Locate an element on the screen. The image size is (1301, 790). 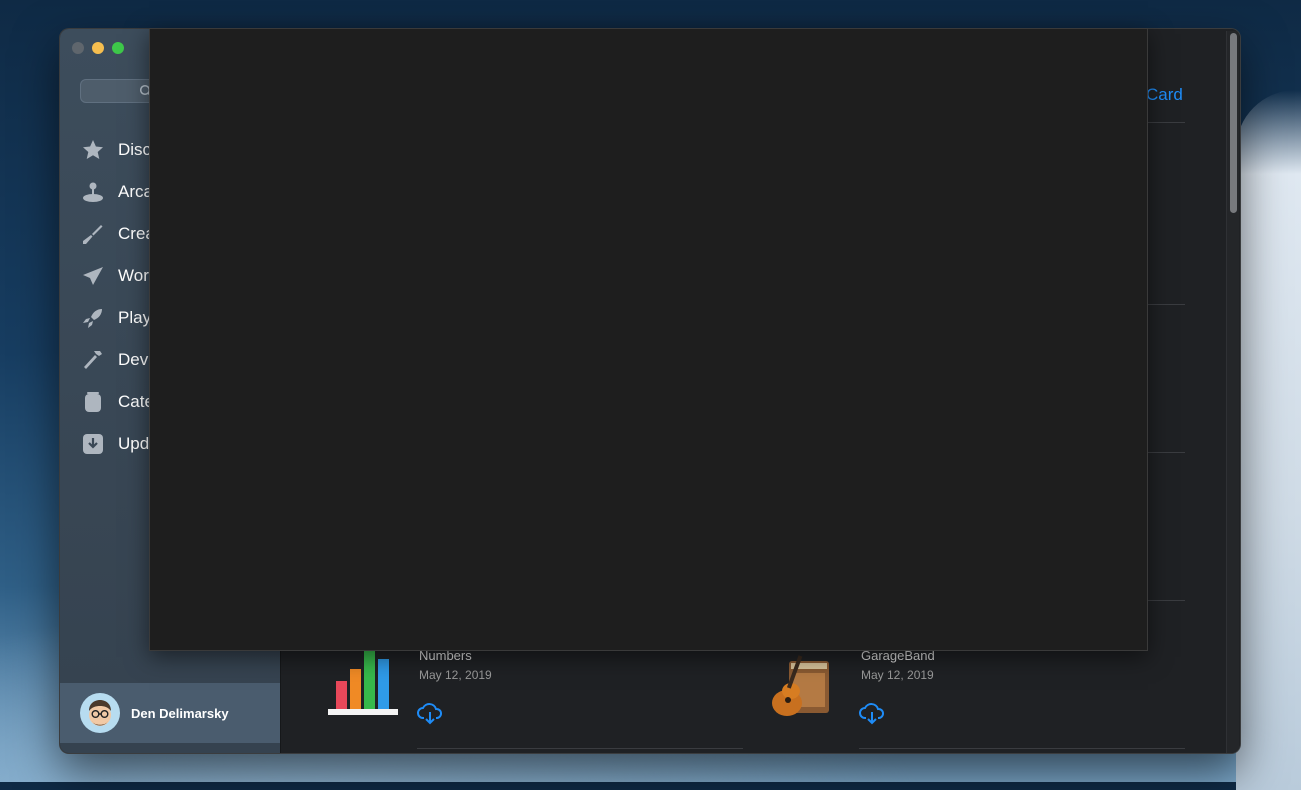
window-controls is located at coordinates (98, 48).